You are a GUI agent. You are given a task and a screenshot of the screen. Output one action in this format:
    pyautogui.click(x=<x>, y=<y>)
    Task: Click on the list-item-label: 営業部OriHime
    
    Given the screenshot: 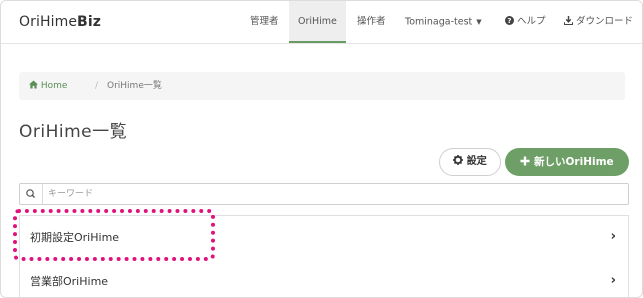 What is the action you would take?
    pyautogui.click(x=69, y=281)
    